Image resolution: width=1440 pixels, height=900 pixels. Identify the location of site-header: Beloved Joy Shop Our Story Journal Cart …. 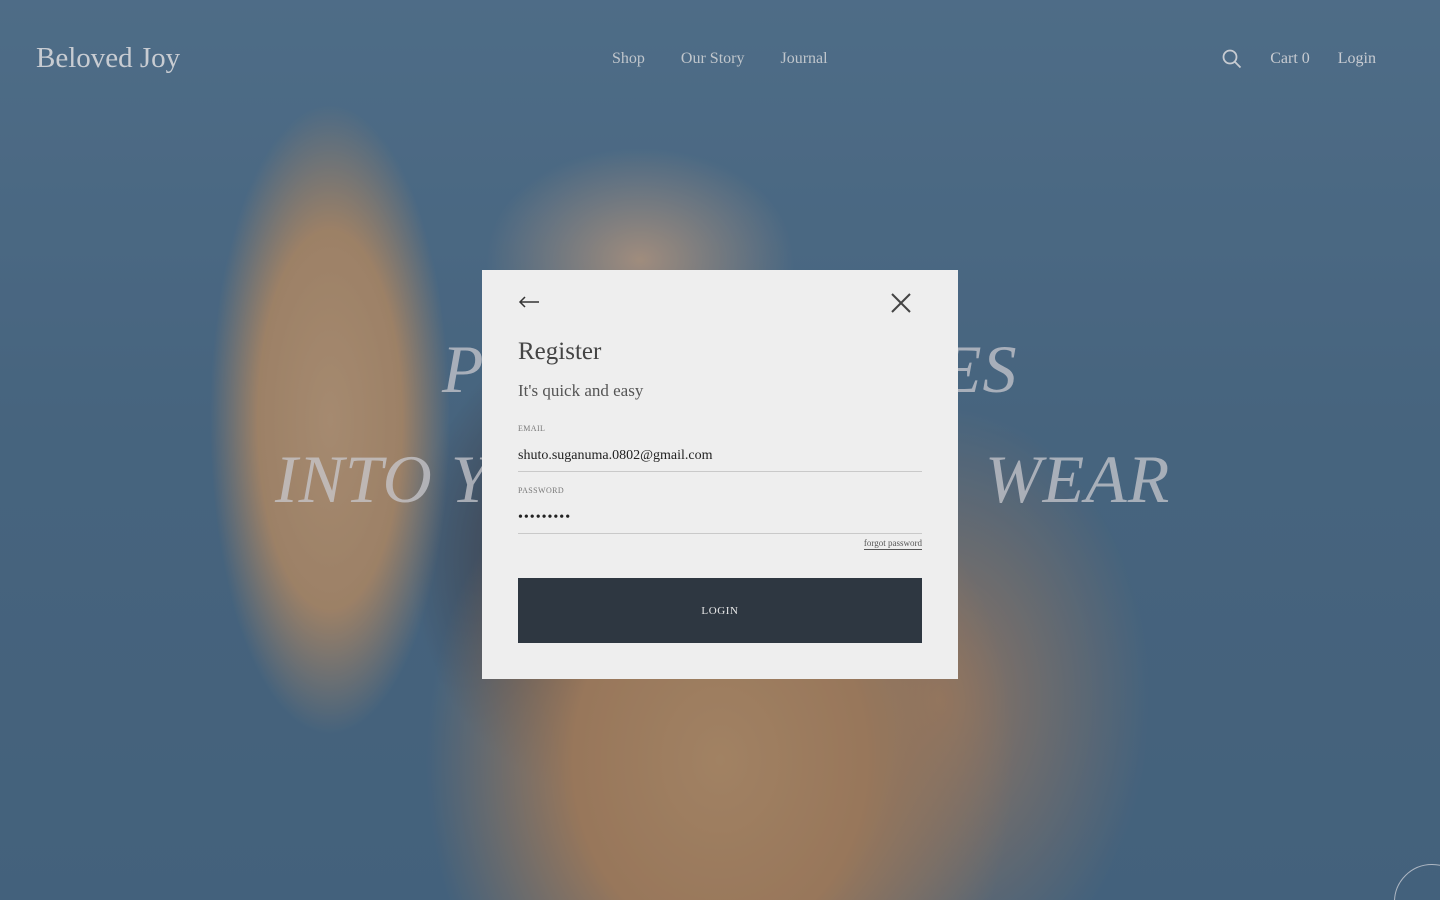
(720, 60).